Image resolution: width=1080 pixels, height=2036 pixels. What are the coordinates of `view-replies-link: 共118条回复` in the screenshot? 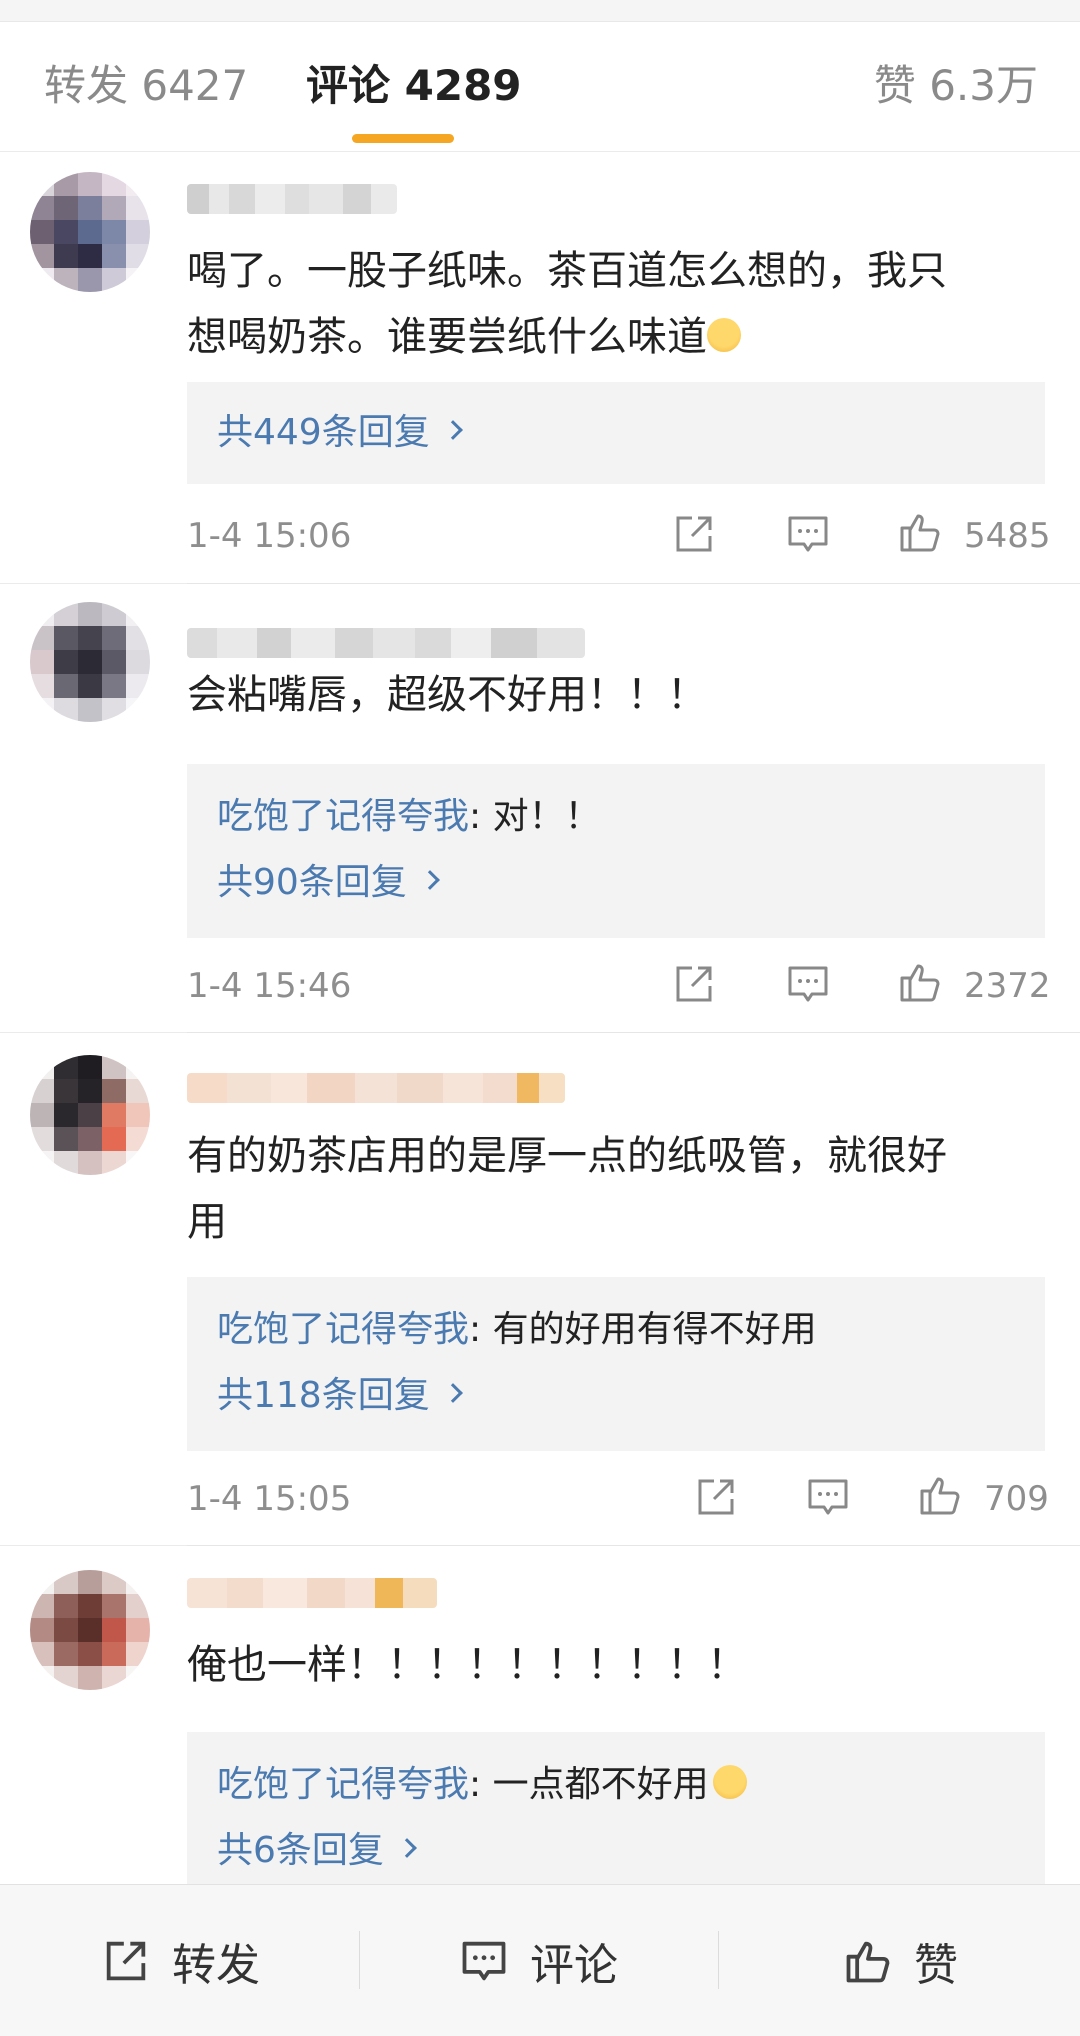 It's located at (340, 1396).